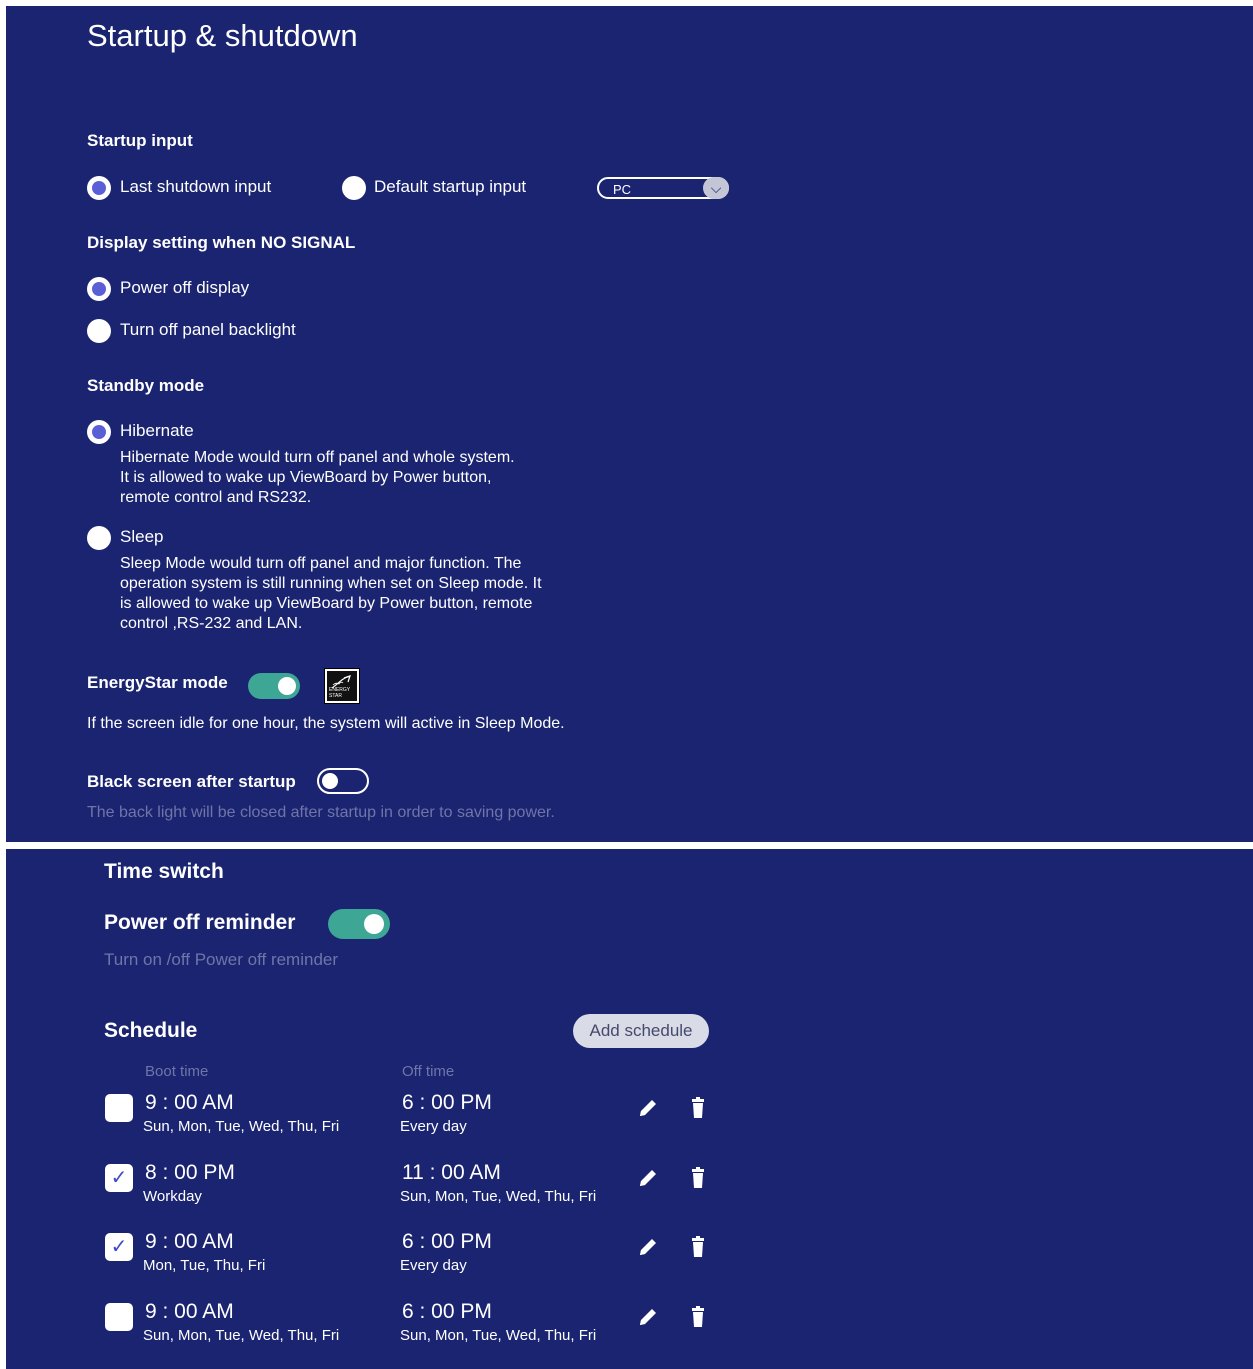 The image size is (1253, 1369). Describe the element at coordinates (99, 432) in the screenshot. I see `radio-hibernate` at that location.